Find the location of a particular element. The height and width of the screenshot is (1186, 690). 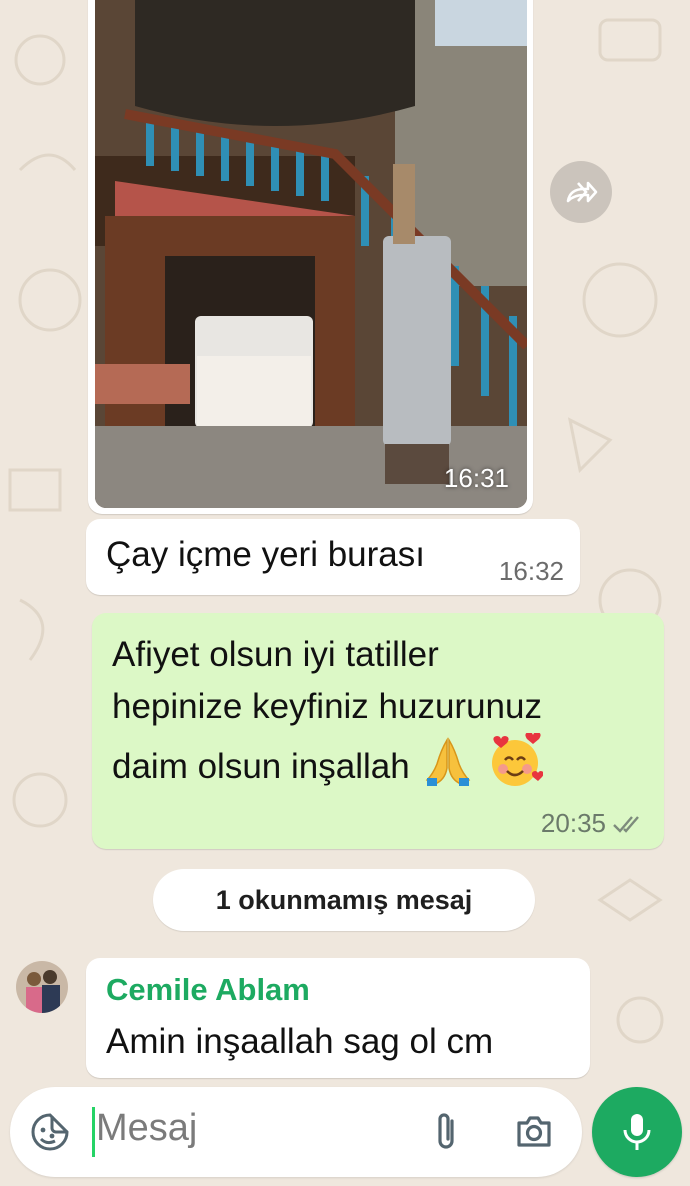

forward-button is located at coordinates (581, 192).